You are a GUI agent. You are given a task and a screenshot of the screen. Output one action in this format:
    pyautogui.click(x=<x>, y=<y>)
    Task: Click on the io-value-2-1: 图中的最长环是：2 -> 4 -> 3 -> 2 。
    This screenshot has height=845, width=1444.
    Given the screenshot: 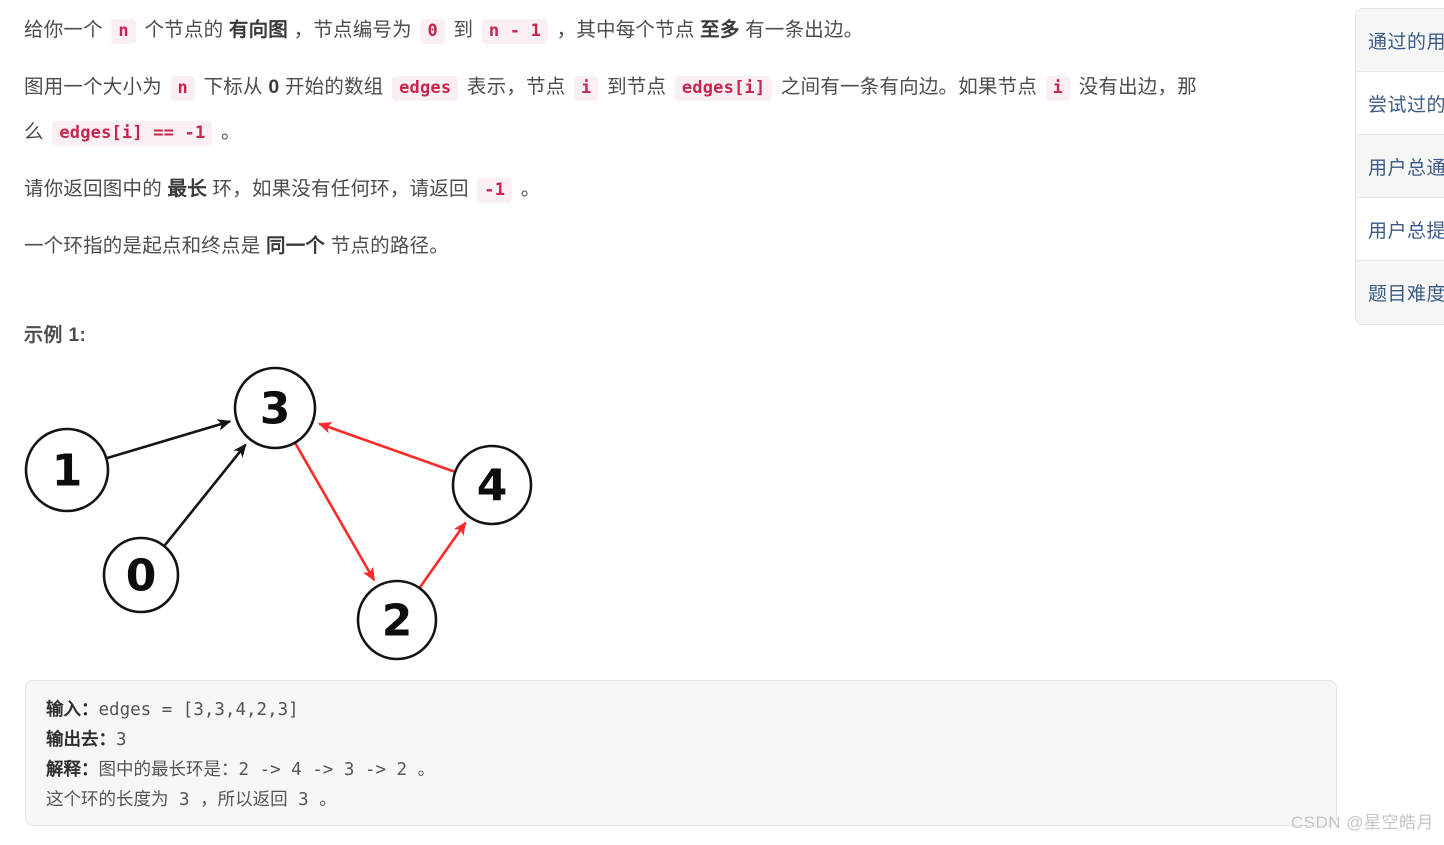 What is the action you would take?
    pyautogui.click(x=267, y=770)
    